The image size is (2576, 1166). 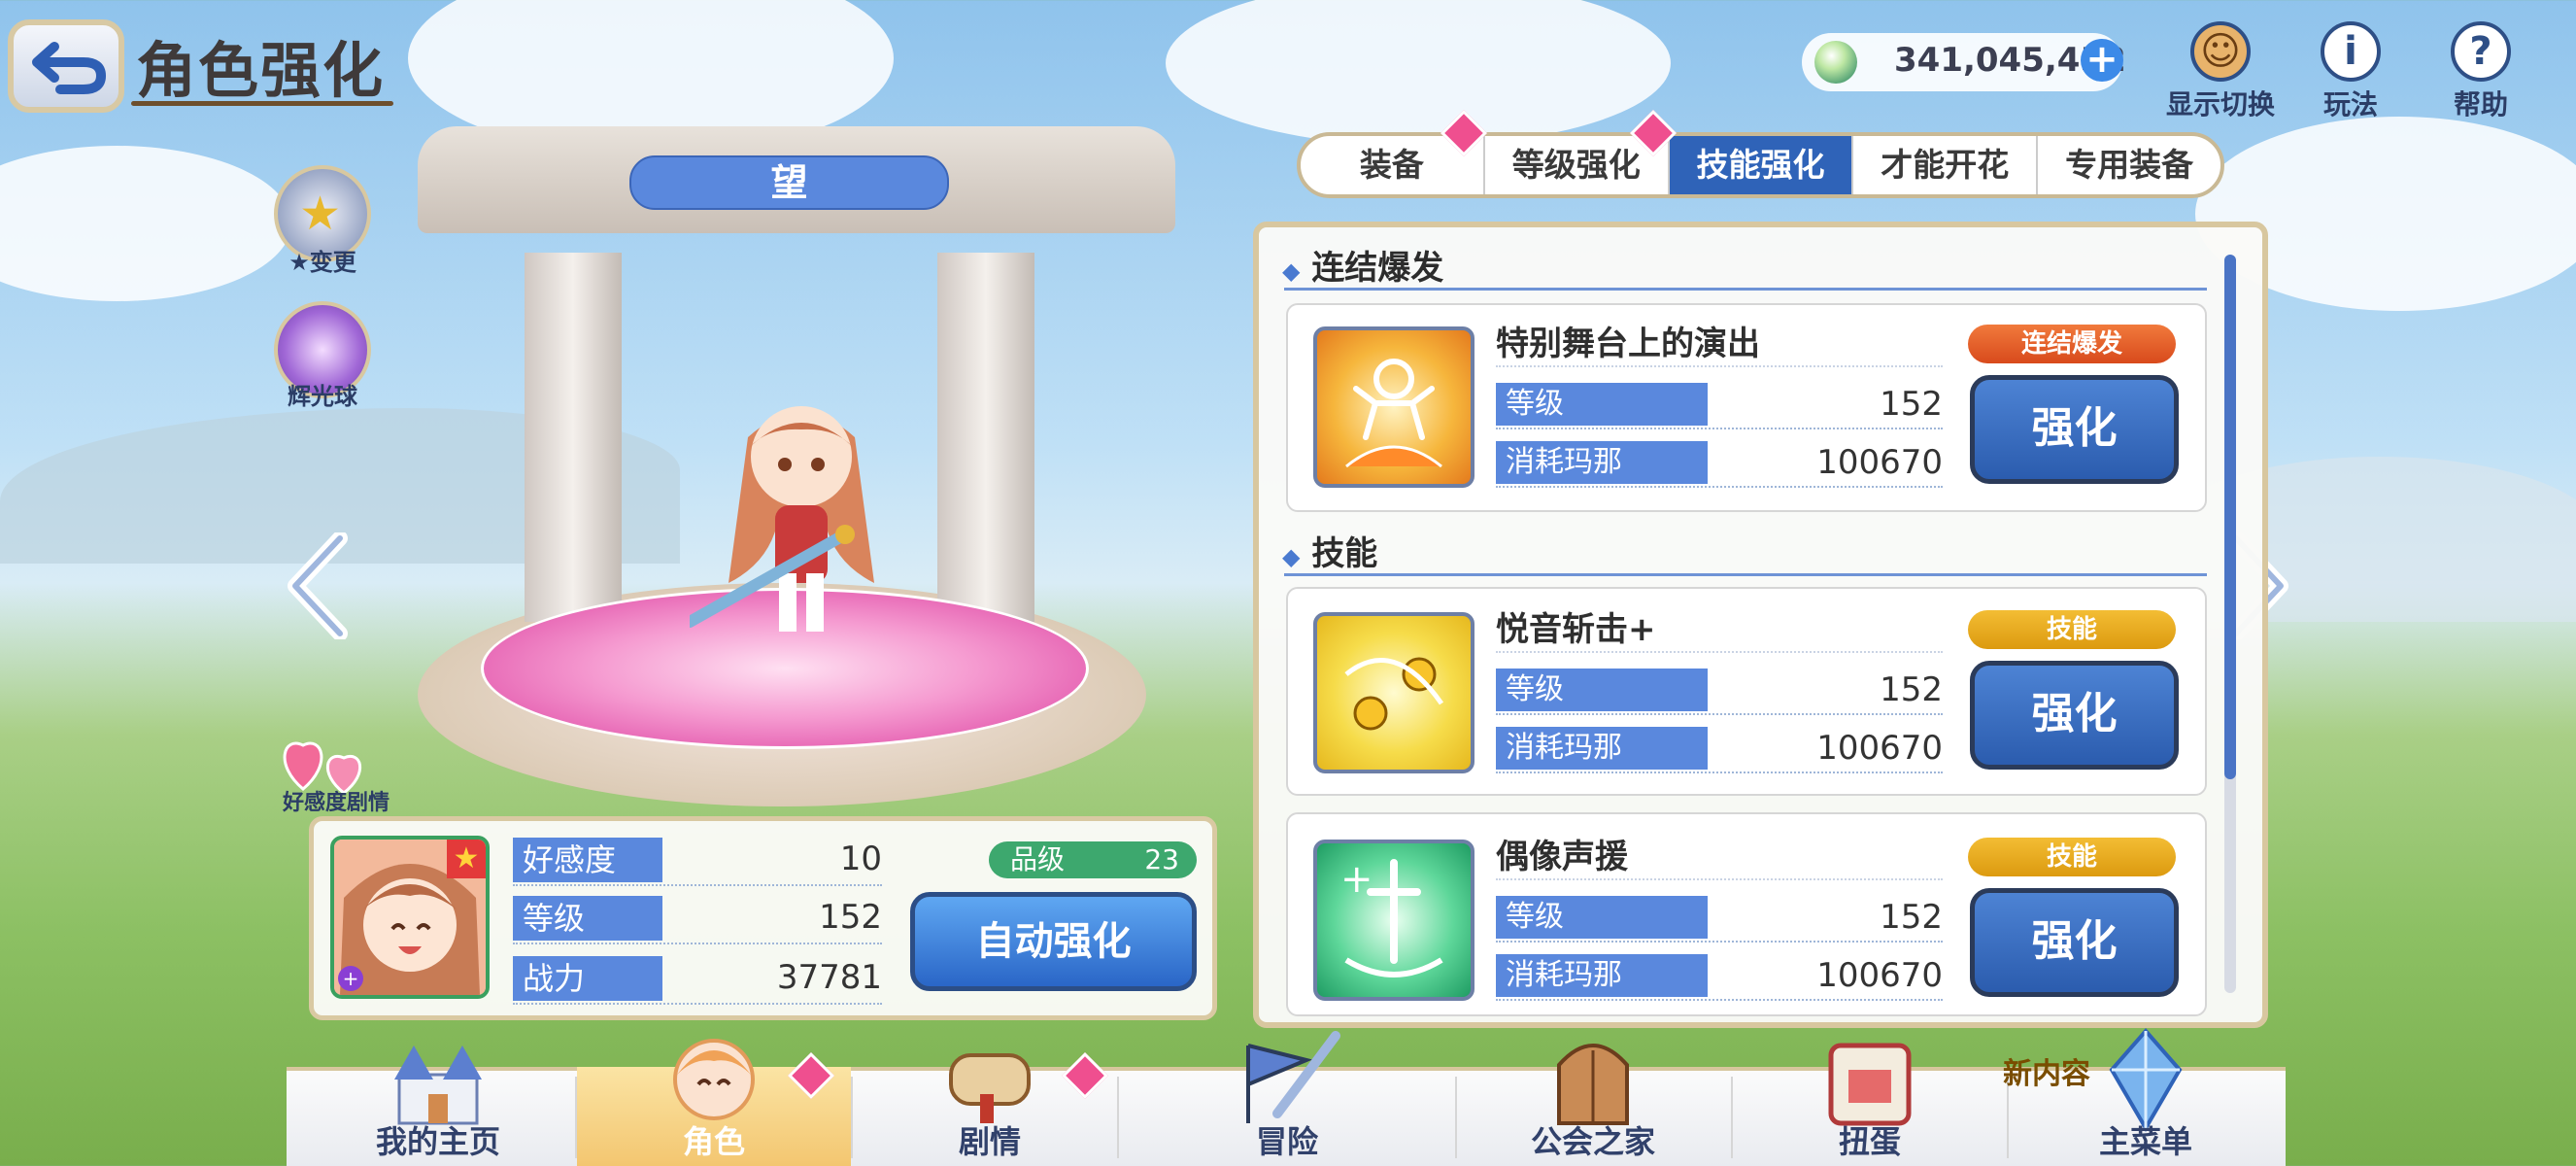 I want to click on nav-adventure: 冒险, so click(x=1287, y=1098).